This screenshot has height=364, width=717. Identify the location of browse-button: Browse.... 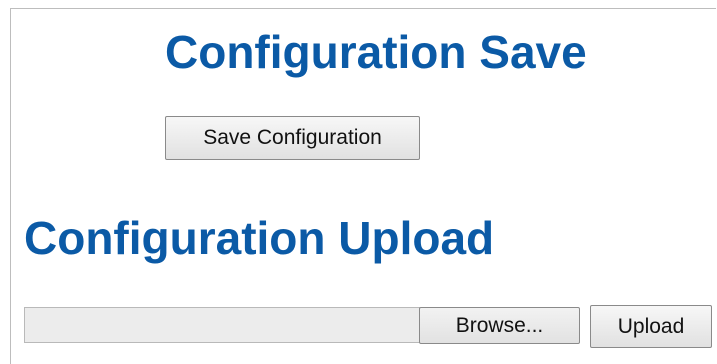
(499, 325).